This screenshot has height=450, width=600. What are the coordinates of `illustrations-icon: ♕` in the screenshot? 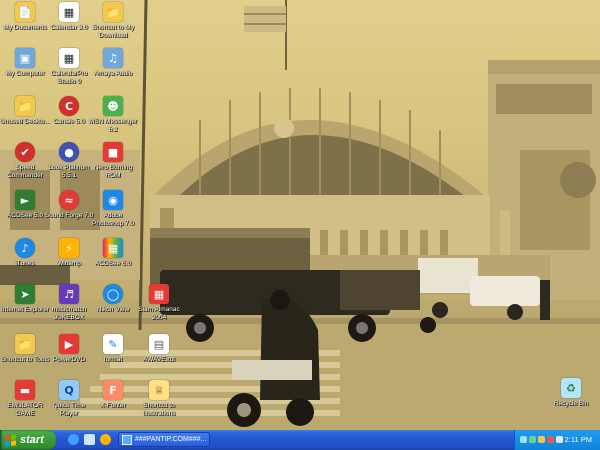 It's located at (159, 390).